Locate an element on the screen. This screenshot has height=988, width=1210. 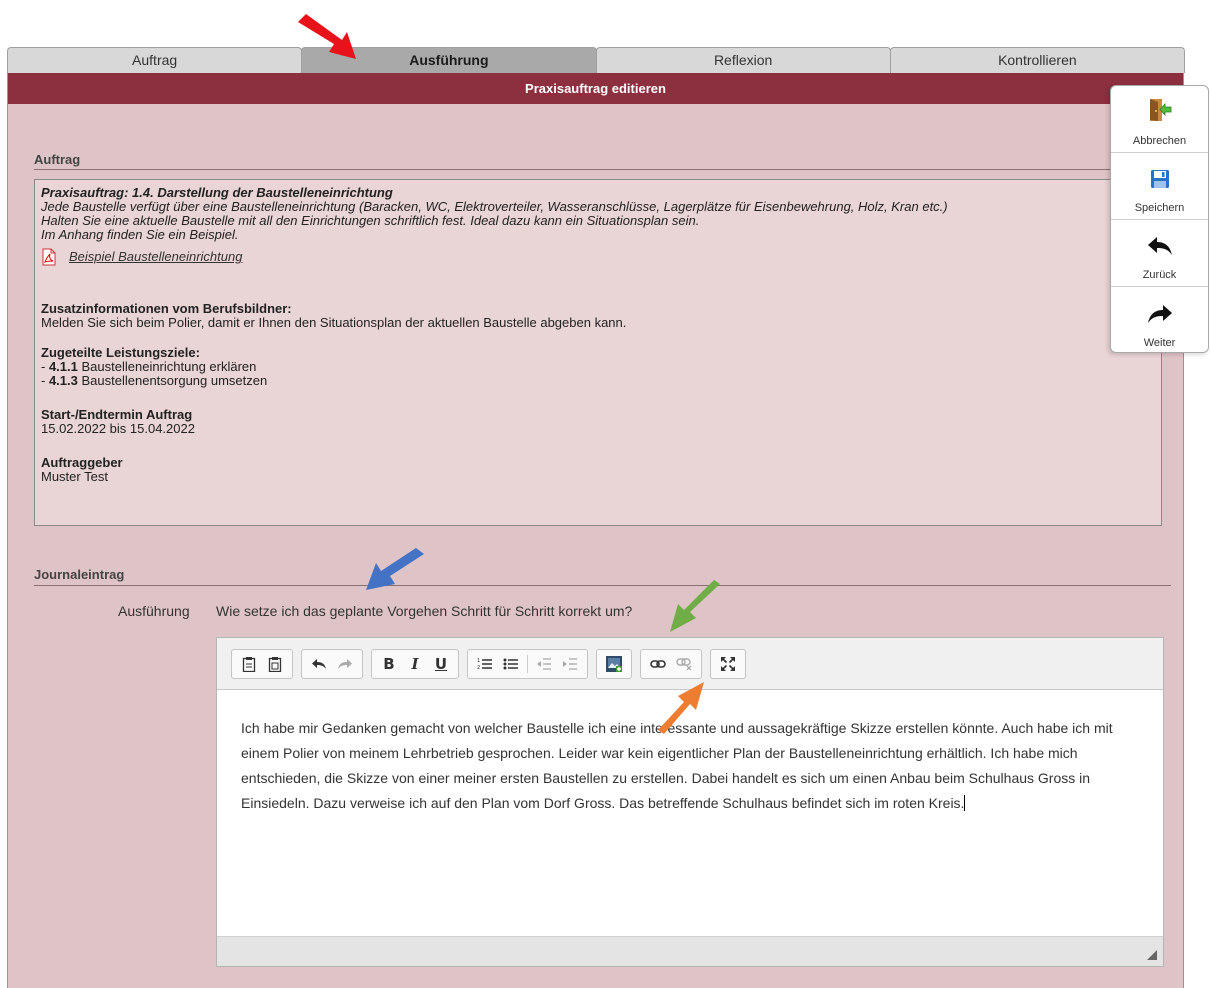
geber-title: Auftraggeber is located at coordinates (82, 462).